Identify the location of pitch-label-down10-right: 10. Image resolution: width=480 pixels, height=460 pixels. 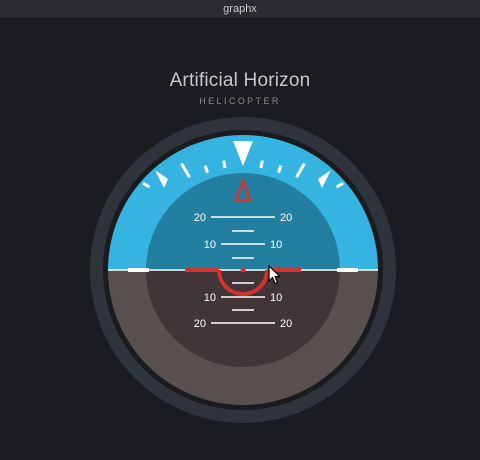
(276, 298).